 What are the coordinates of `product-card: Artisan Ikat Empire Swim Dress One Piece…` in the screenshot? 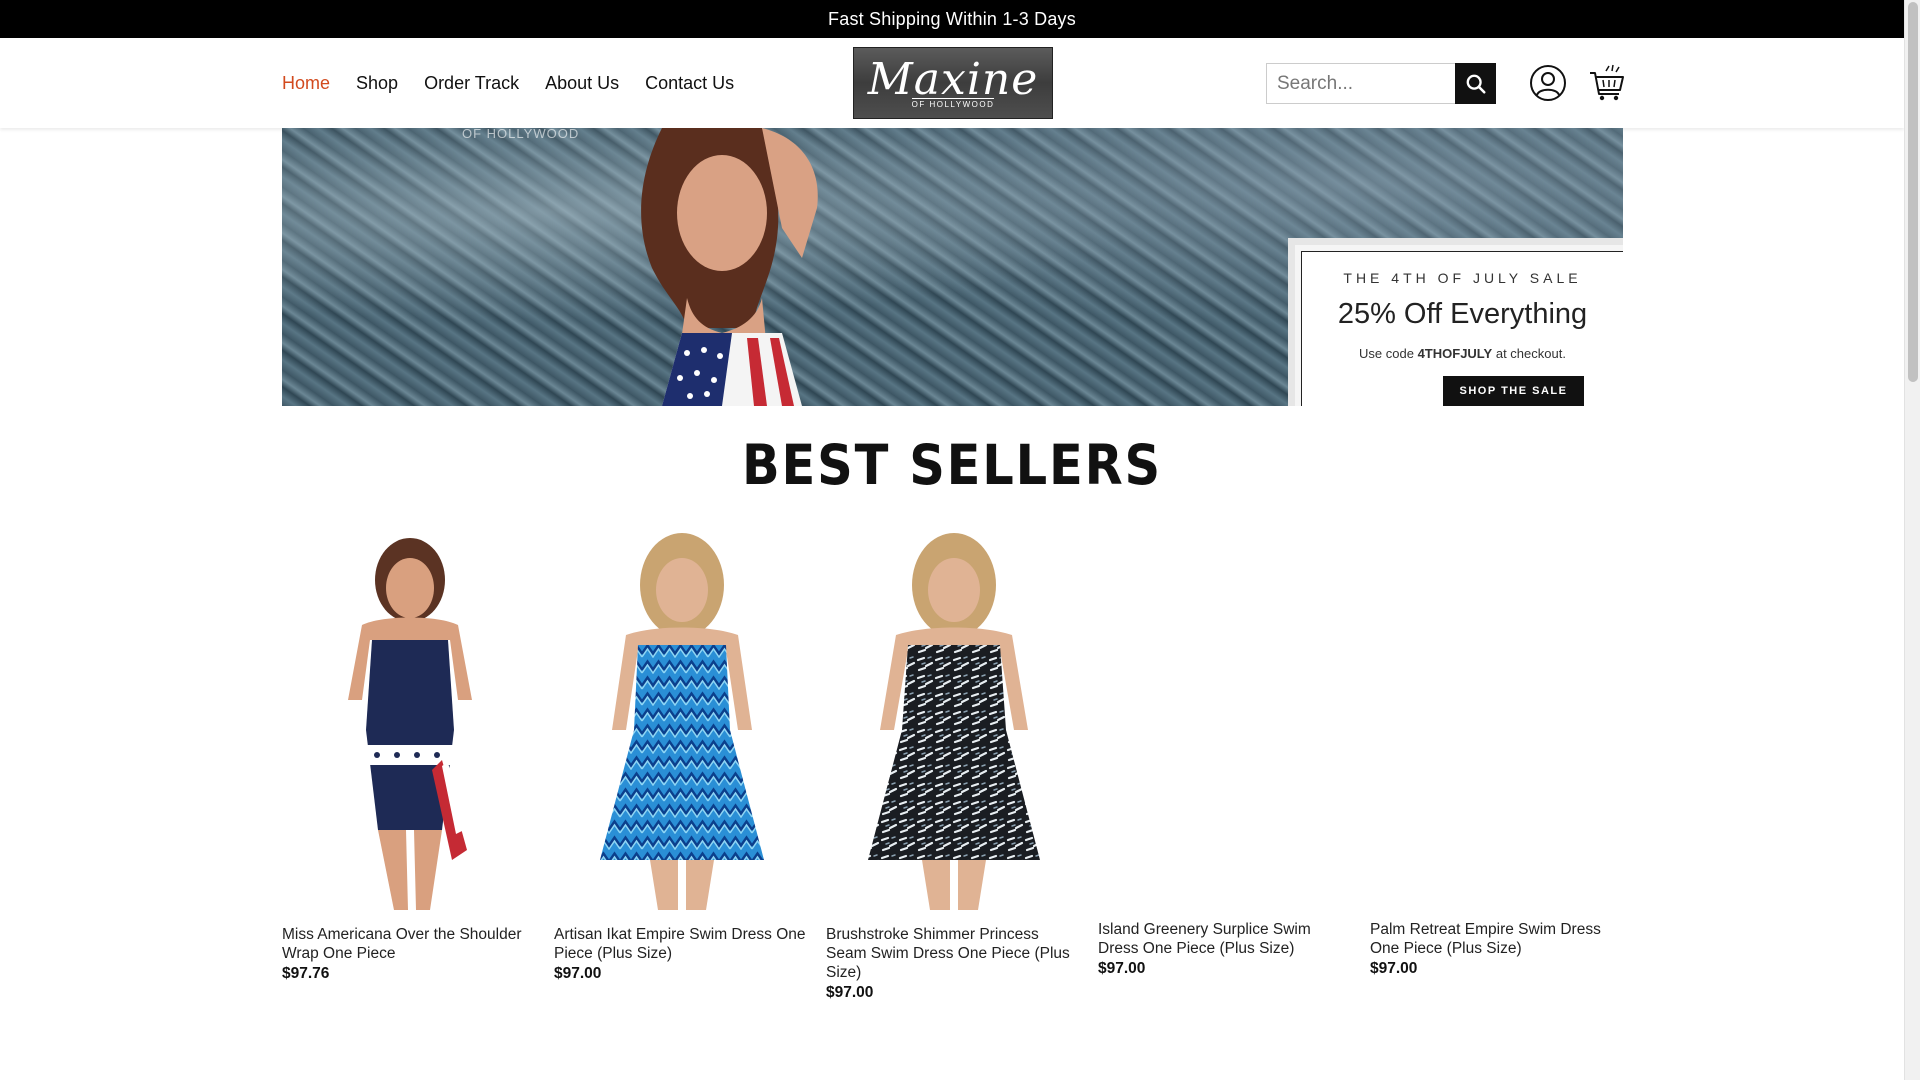 It's located at (681, 766).